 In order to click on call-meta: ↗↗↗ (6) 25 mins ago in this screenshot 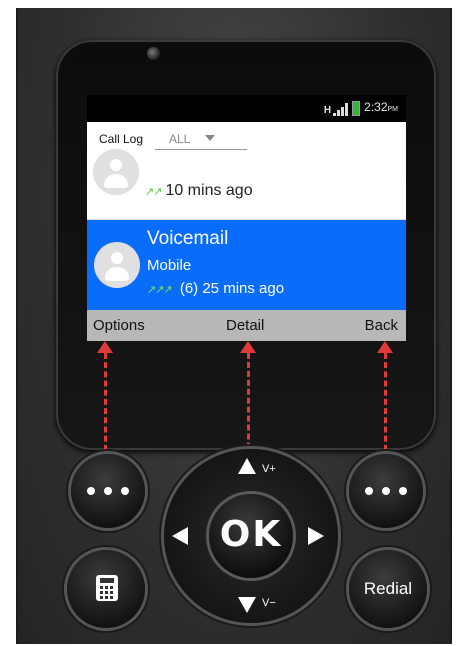, I will do `click(215, 288)`.